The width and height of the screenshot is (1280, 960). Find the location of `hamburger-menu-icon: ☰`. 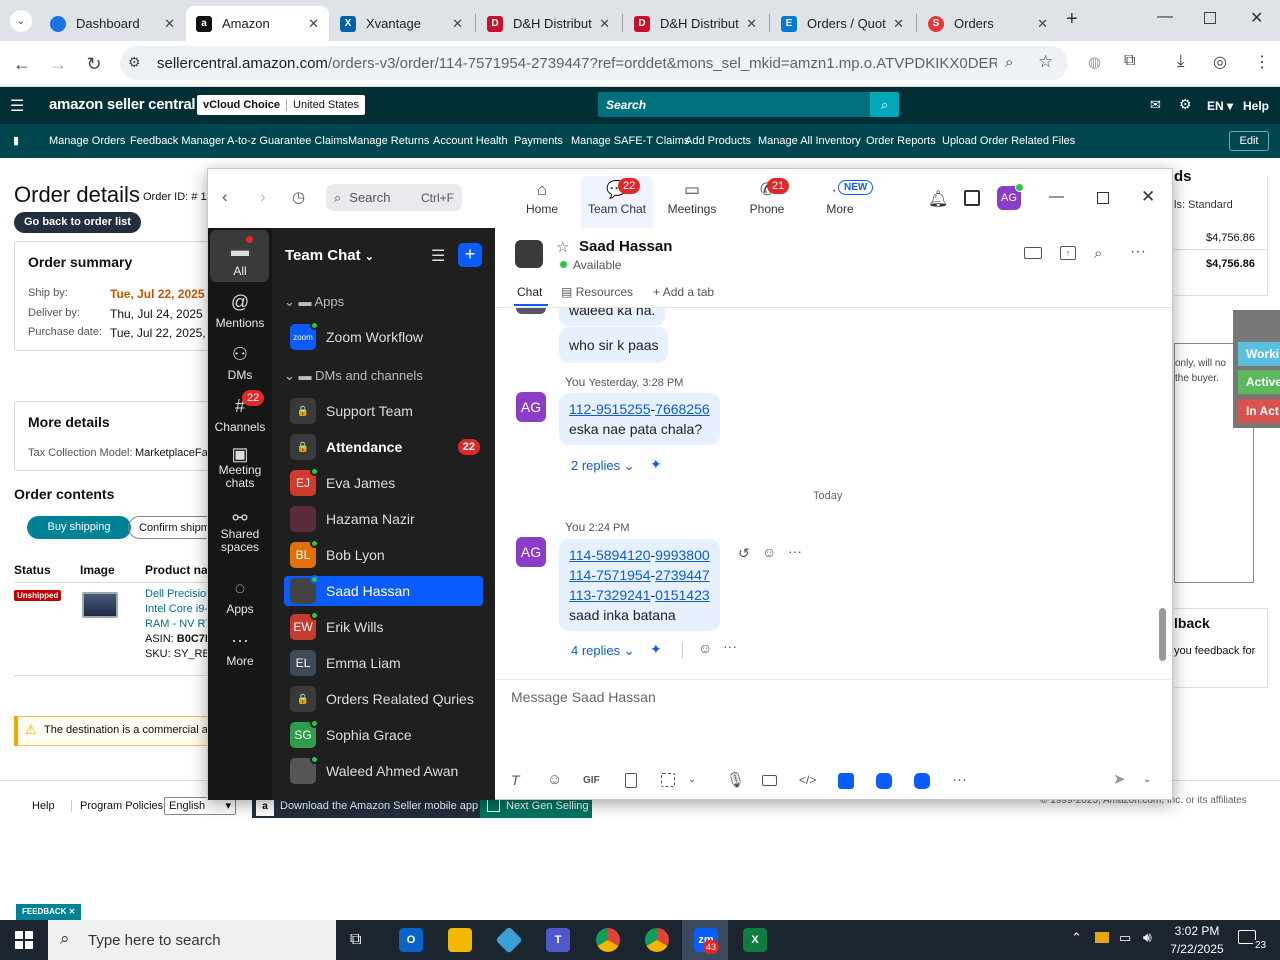

hamburger-menu-icon: ☰ is located at coordinates (17, 106).